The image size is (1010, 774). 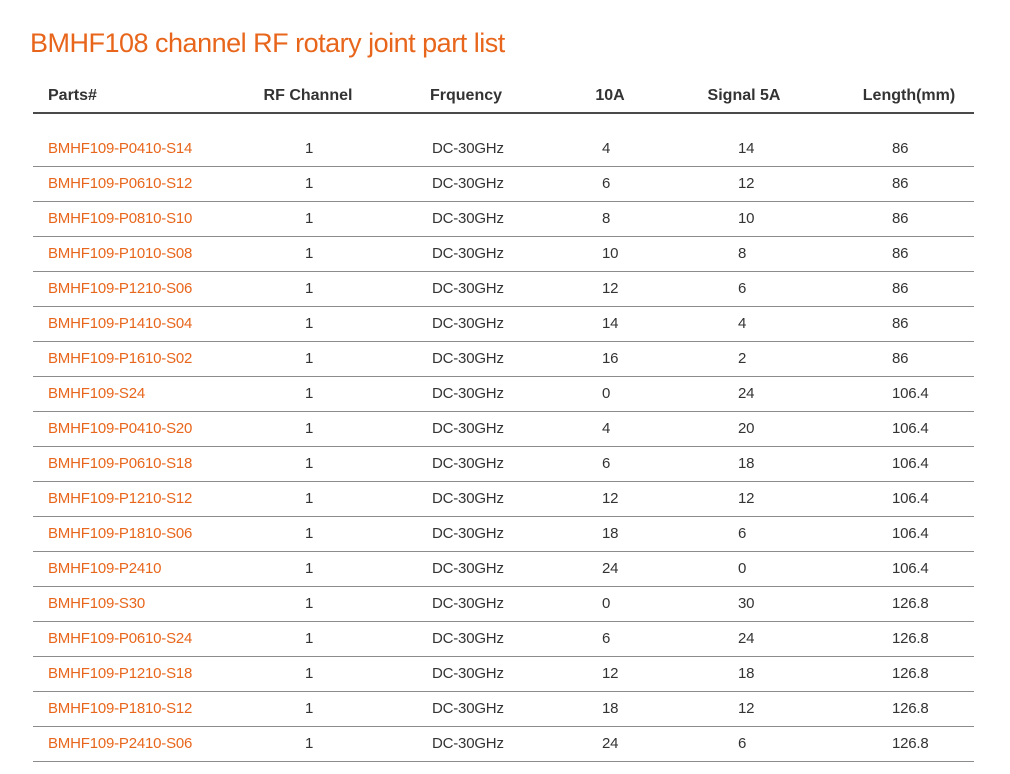 I want to click on current-10a-cell: 14, so click(x=610, y=323).